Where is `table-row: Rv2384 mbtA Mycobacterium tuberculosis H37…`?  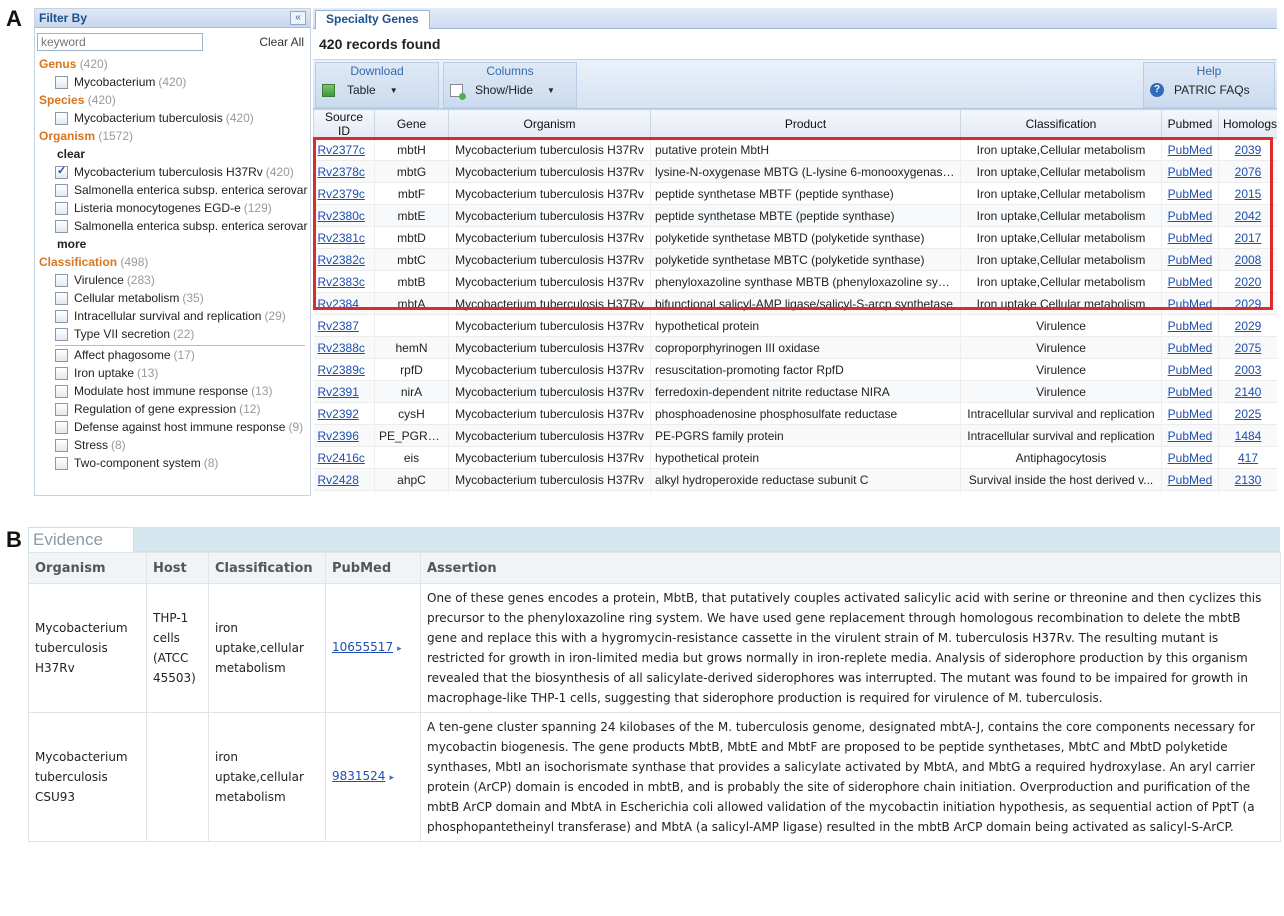
table-row: Rv2384 mbtA Mycobacterium tuberculosis H37… is located at coordinates (795, 303).